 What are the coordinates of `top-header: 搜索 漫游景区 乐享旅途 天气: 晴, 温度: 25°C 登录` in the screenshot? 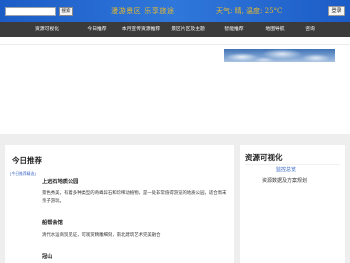 It's located at (175, 11).